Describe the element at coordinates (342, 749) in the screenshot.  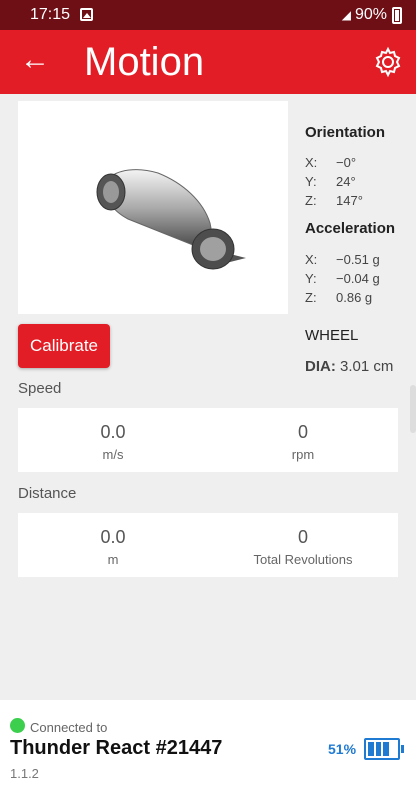
I see `device-battery-percent: 51%` at that location.